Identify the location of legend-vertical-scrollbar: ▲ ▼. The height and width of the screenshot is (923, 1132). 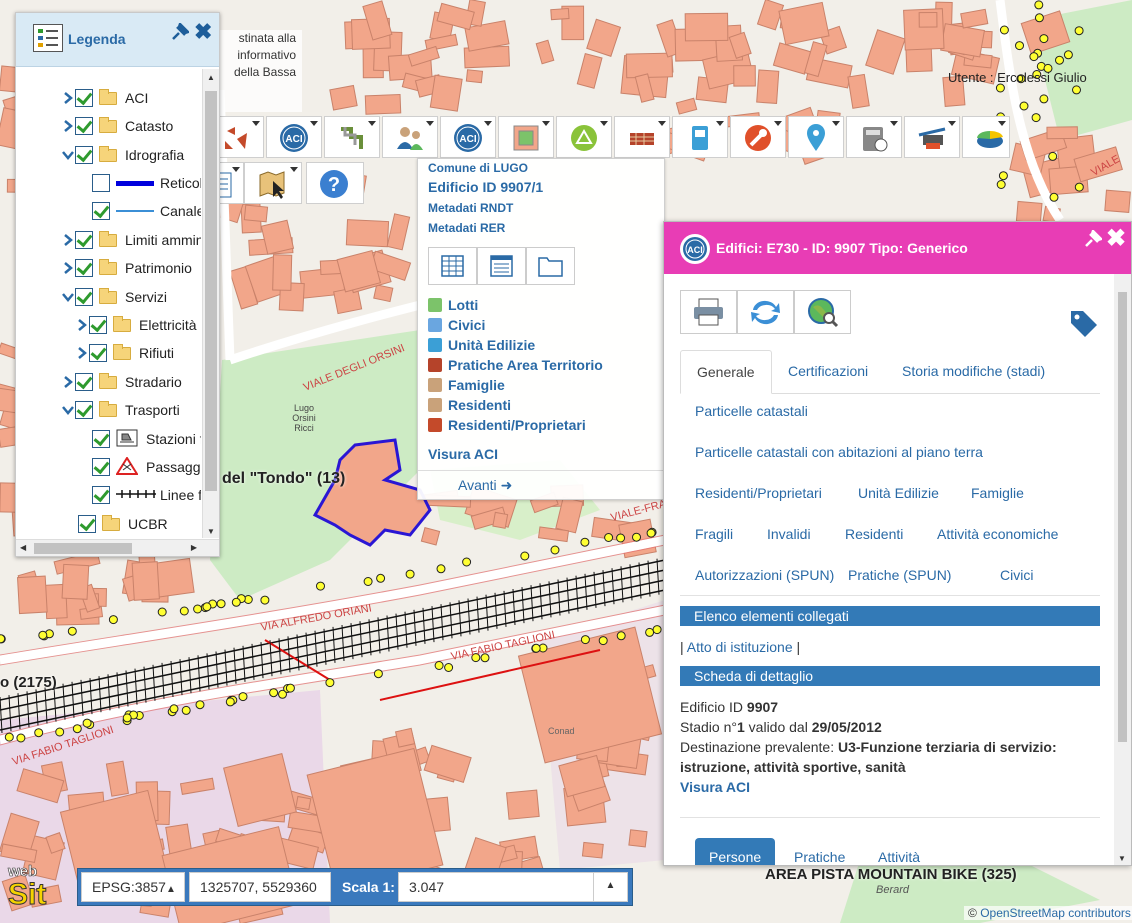
(210, 303).